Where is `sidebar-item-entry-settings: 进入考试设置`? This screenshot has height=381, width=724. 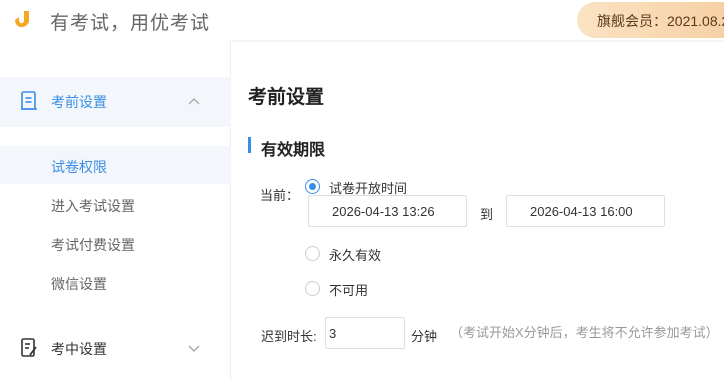
sidebar-item-entry-settings: 进入考试设置 is located at coordinates (115, 204).